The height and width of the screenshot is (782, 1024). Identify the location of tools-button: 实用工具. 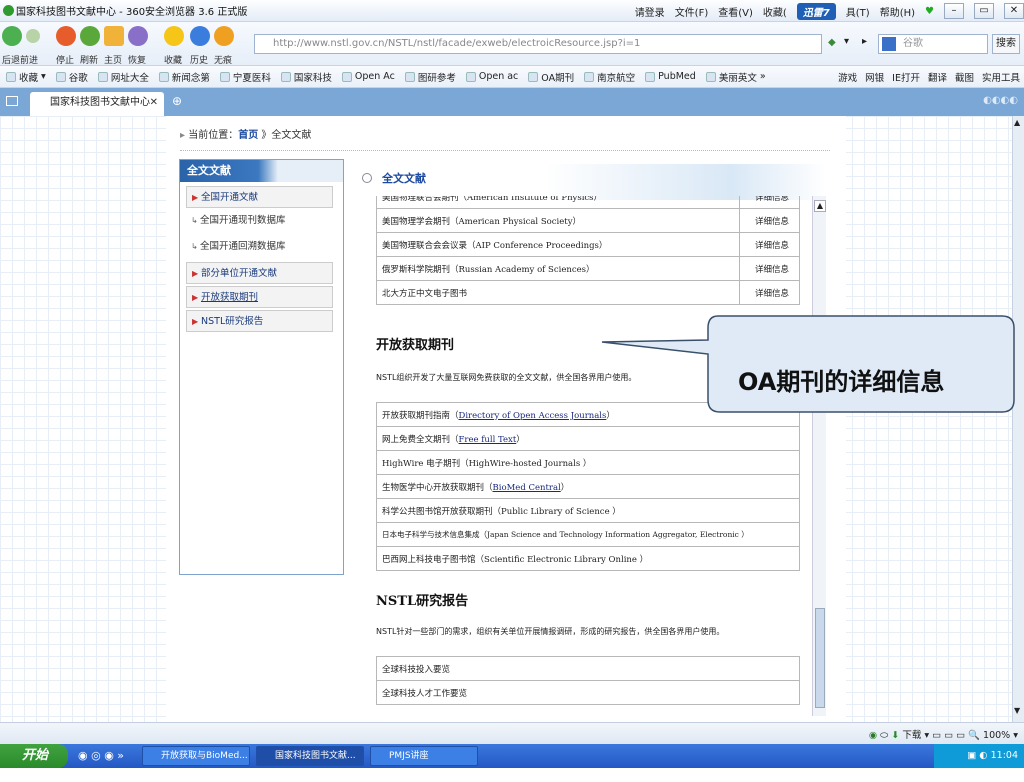
(1001, 77).